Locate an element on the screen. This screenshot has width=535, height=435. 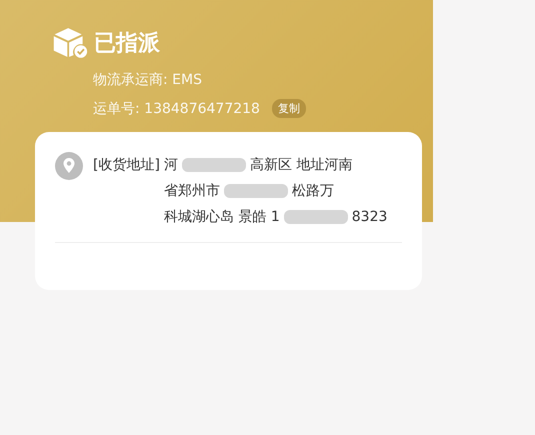
tracking-number: 运单号: 1384876477218 is located at coordinates (176, 109).